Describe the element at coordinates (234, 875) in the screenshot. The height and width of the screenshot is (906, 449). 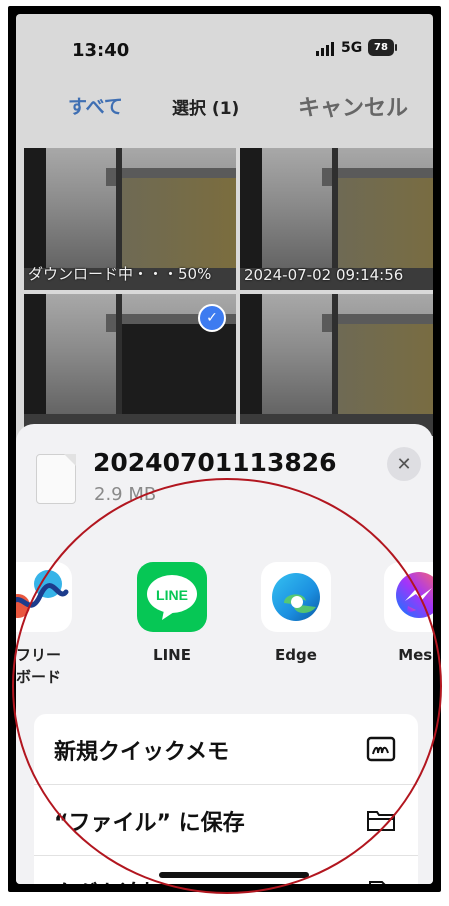
I see `home-indicator` at that location.